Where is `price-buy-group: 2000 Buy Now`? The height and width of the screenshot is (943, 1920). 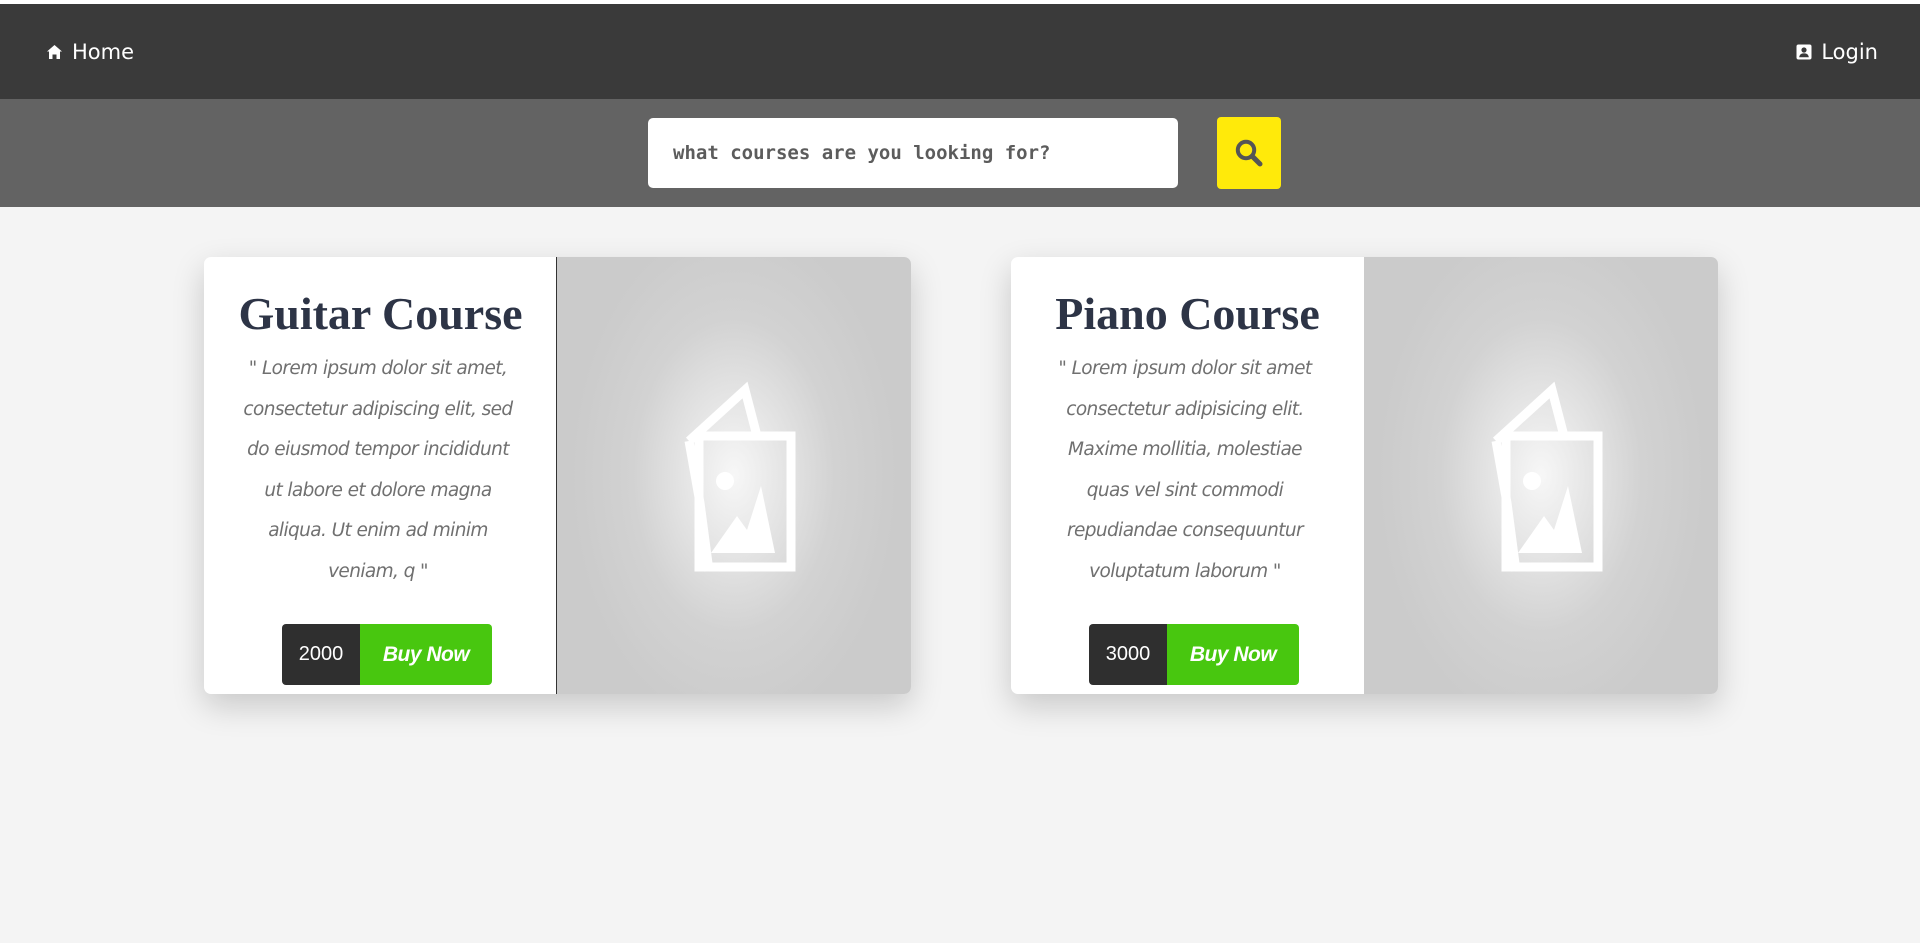 price-buy-group: 2000 Buy Now is located at coordinates (387, 654).